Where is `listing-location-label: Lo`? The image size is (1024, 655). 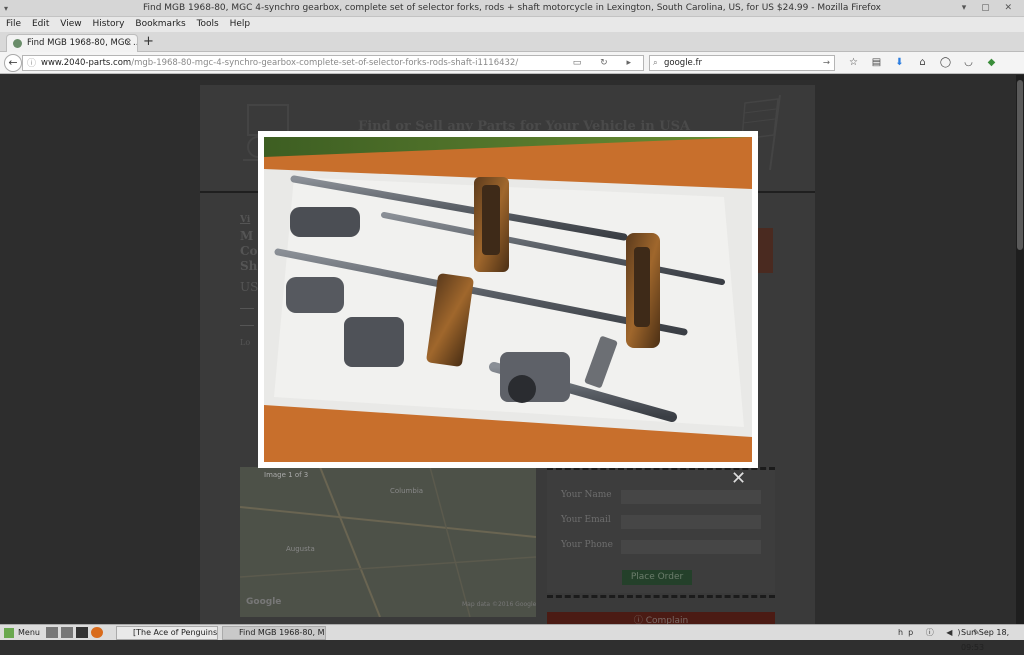 listing-location-label: Lo is located at coordinates (245, 342).